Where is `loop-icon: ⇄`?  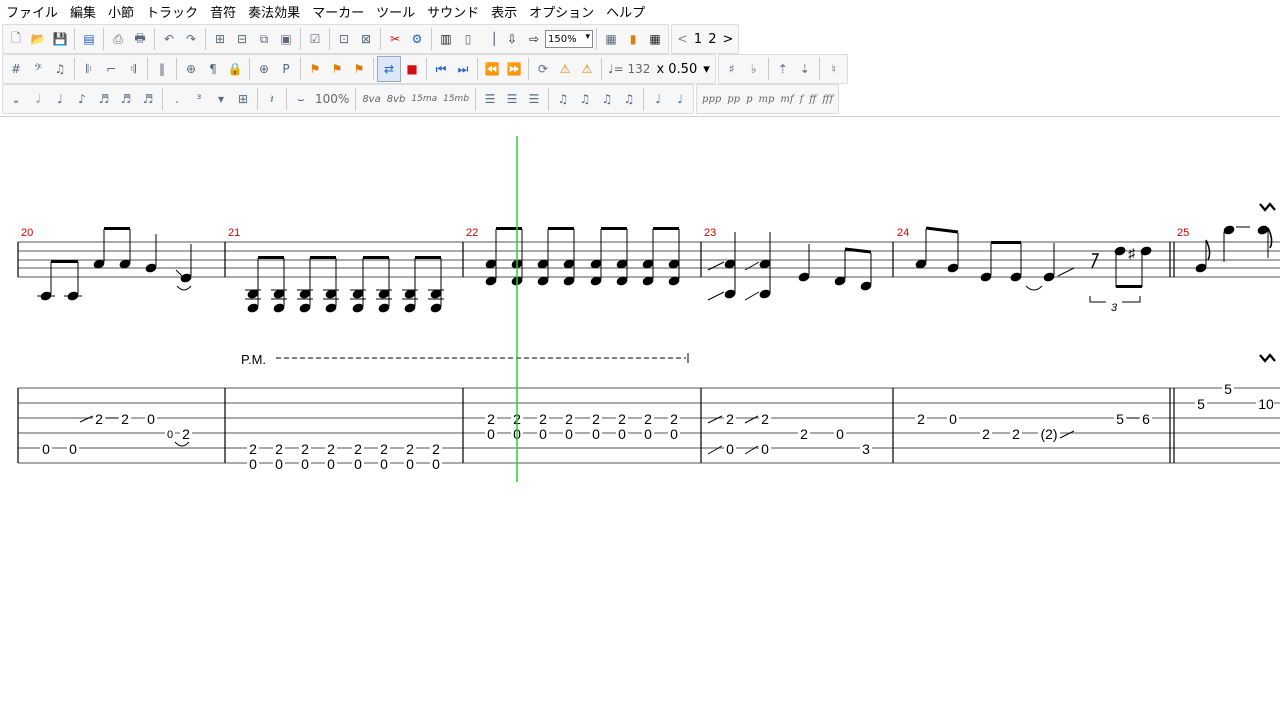
loop-icon: ⇄ is located at coordinates (389, 69).